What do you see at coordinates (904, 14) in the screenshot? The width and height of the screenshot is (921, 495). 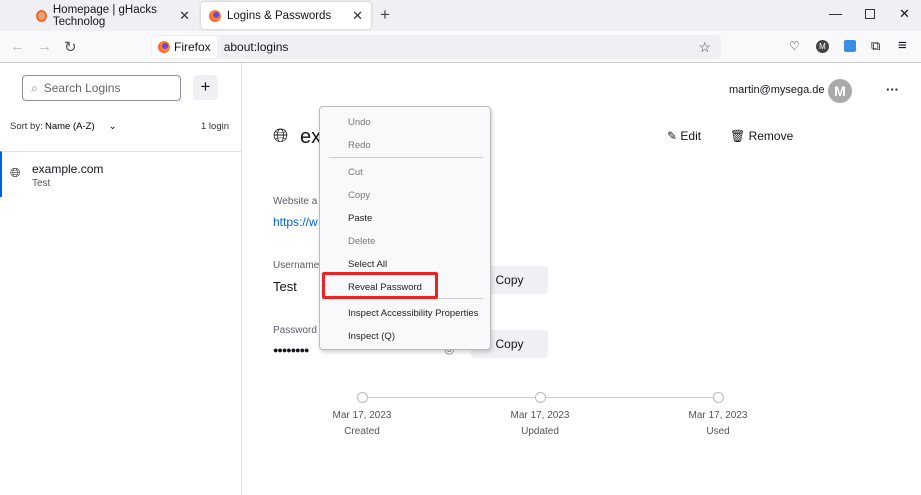 I see `close-window-button: ✕` at bounding box center [904, 14].